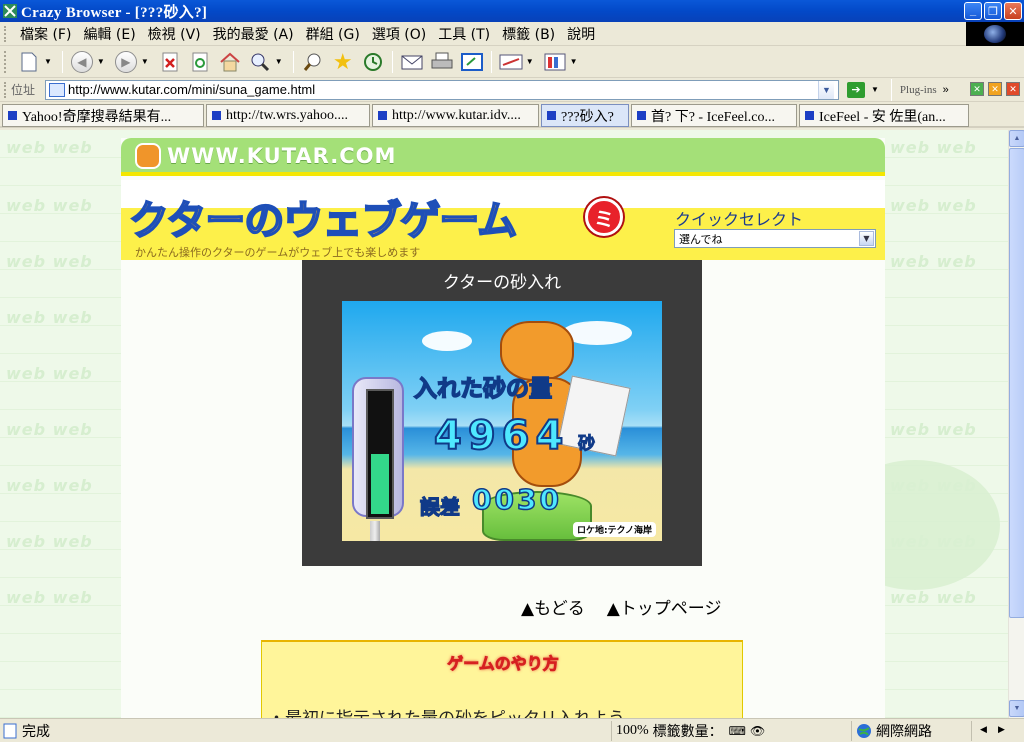 This screenshot has height=742, width=1024. Describe the element at coordinates (23, 90) in the screenshot. I see `address-label: 位址` at that location.